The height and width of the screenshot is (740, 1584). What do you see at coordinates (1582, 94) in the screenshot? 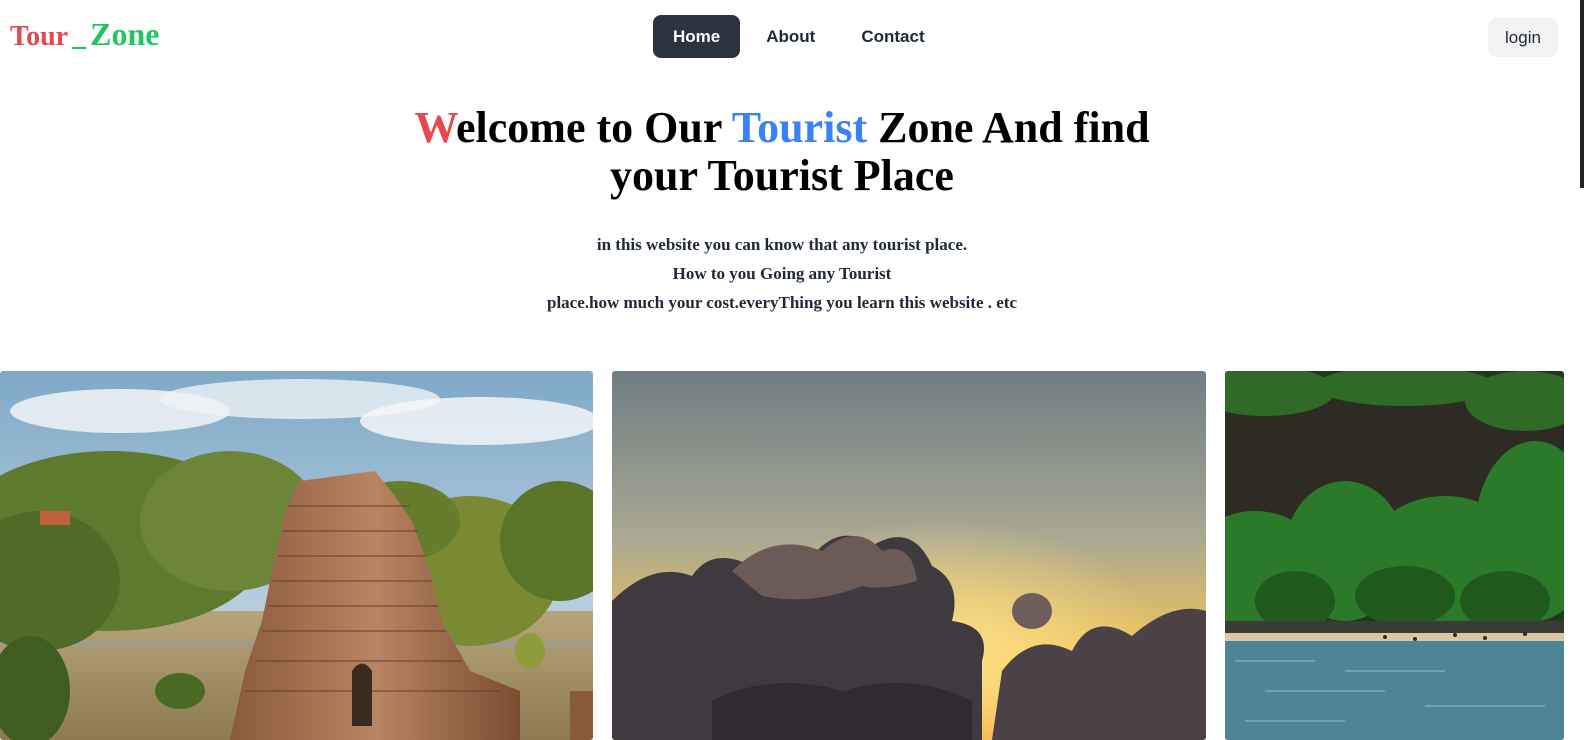
I see `scrollbar-thumb` at bounding box center [1582, 94].